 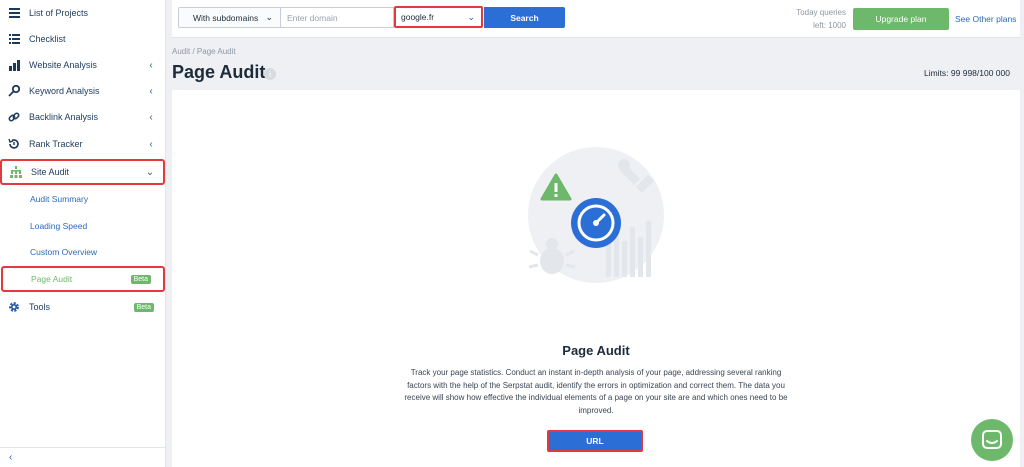 I want to click on queries-label: Today queries, so click(x=821, y=12).